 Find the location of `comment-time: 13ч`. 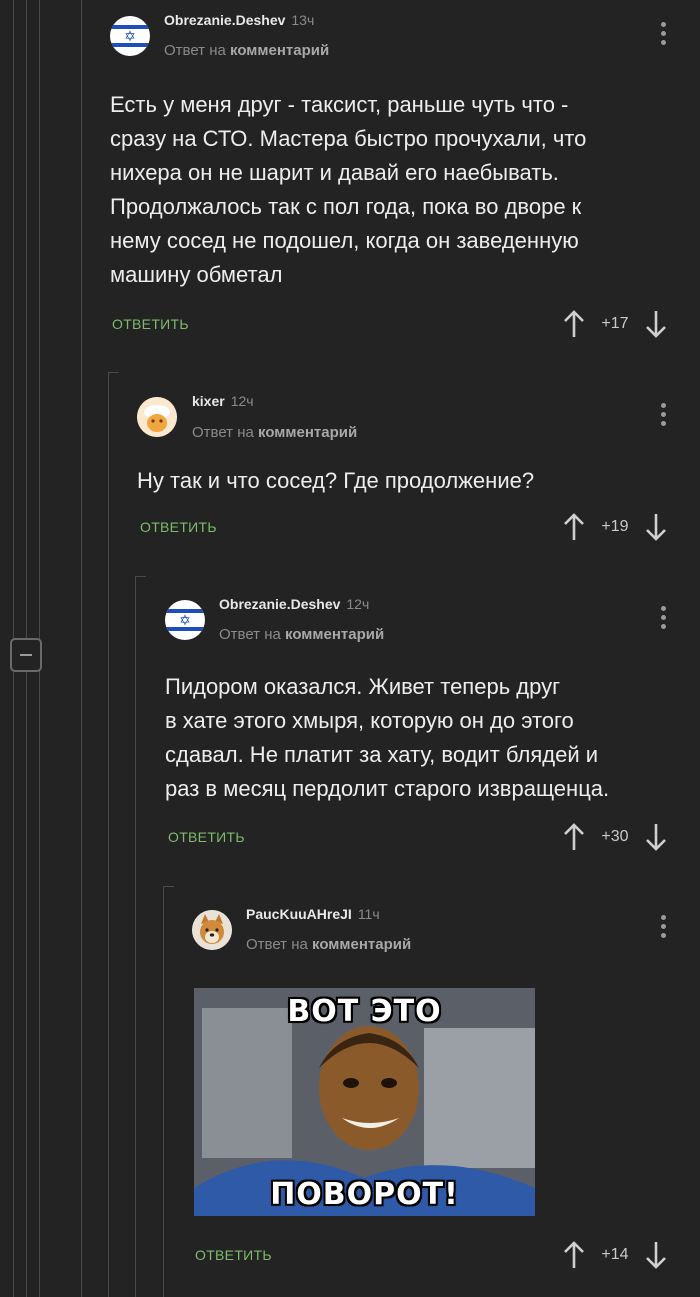

comment-time: 13ч is located at coordinates (302, 20).